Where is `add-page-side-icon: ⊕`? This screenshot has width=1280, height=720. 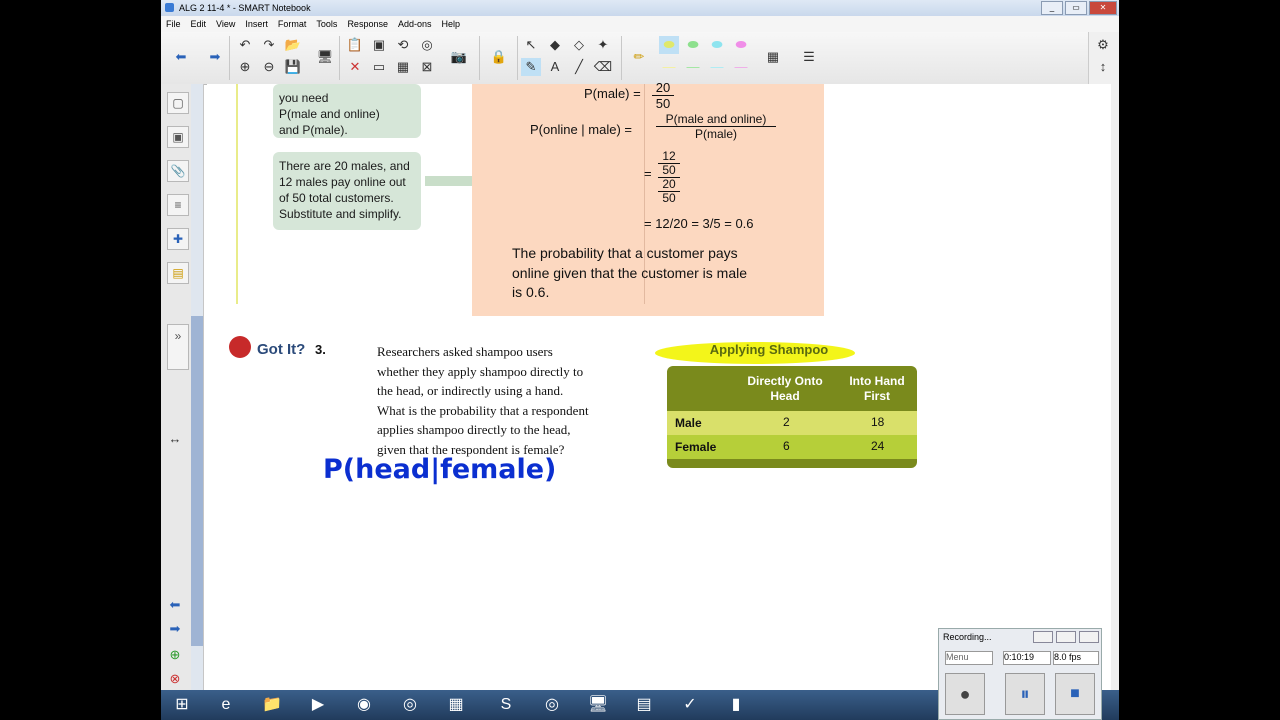
add-page-side-icon: ⊕ is located at coordinates (175, 655).